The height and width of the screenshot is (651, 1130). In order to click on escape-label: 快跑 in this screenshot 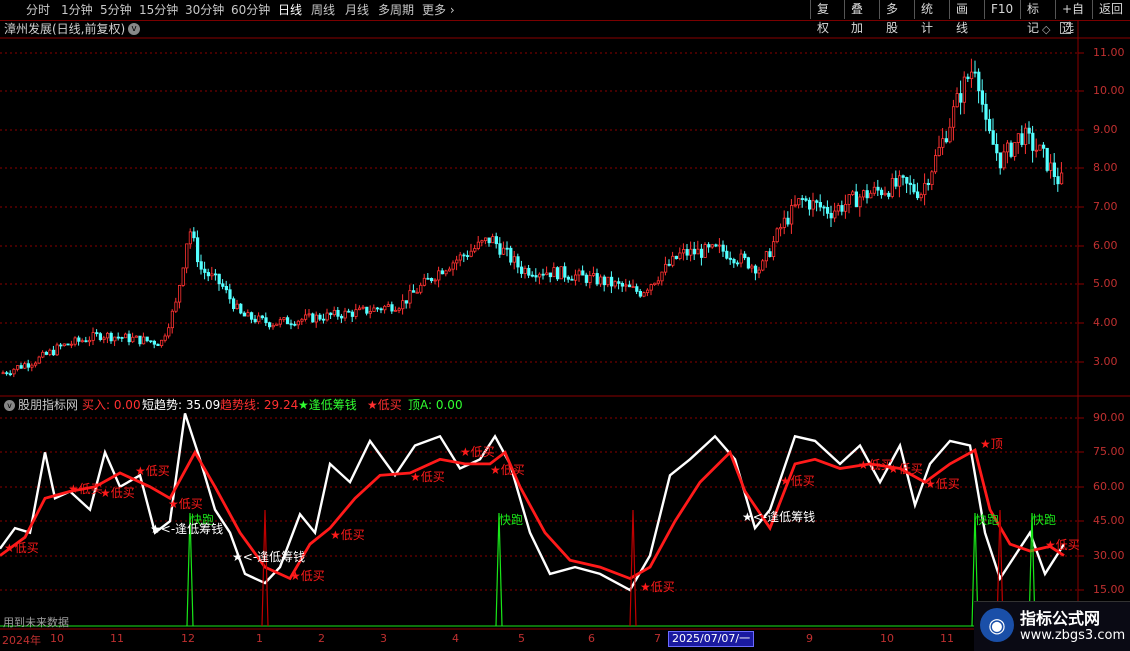, I will do `click(1044, 520)`.